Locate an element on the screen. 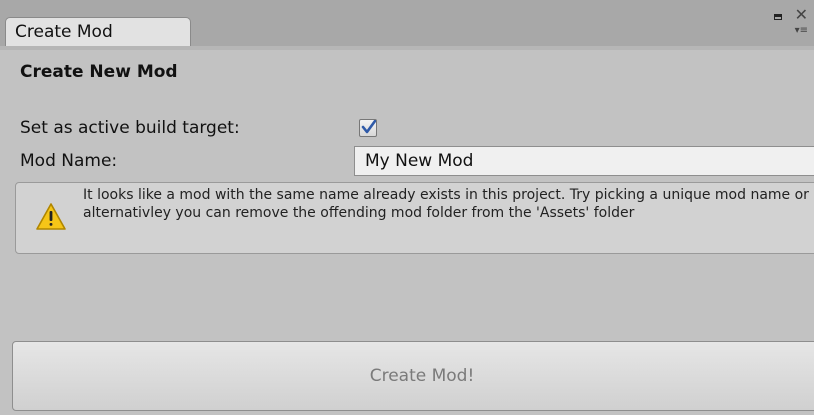  warning-icon is located at coordinates (51, 216).